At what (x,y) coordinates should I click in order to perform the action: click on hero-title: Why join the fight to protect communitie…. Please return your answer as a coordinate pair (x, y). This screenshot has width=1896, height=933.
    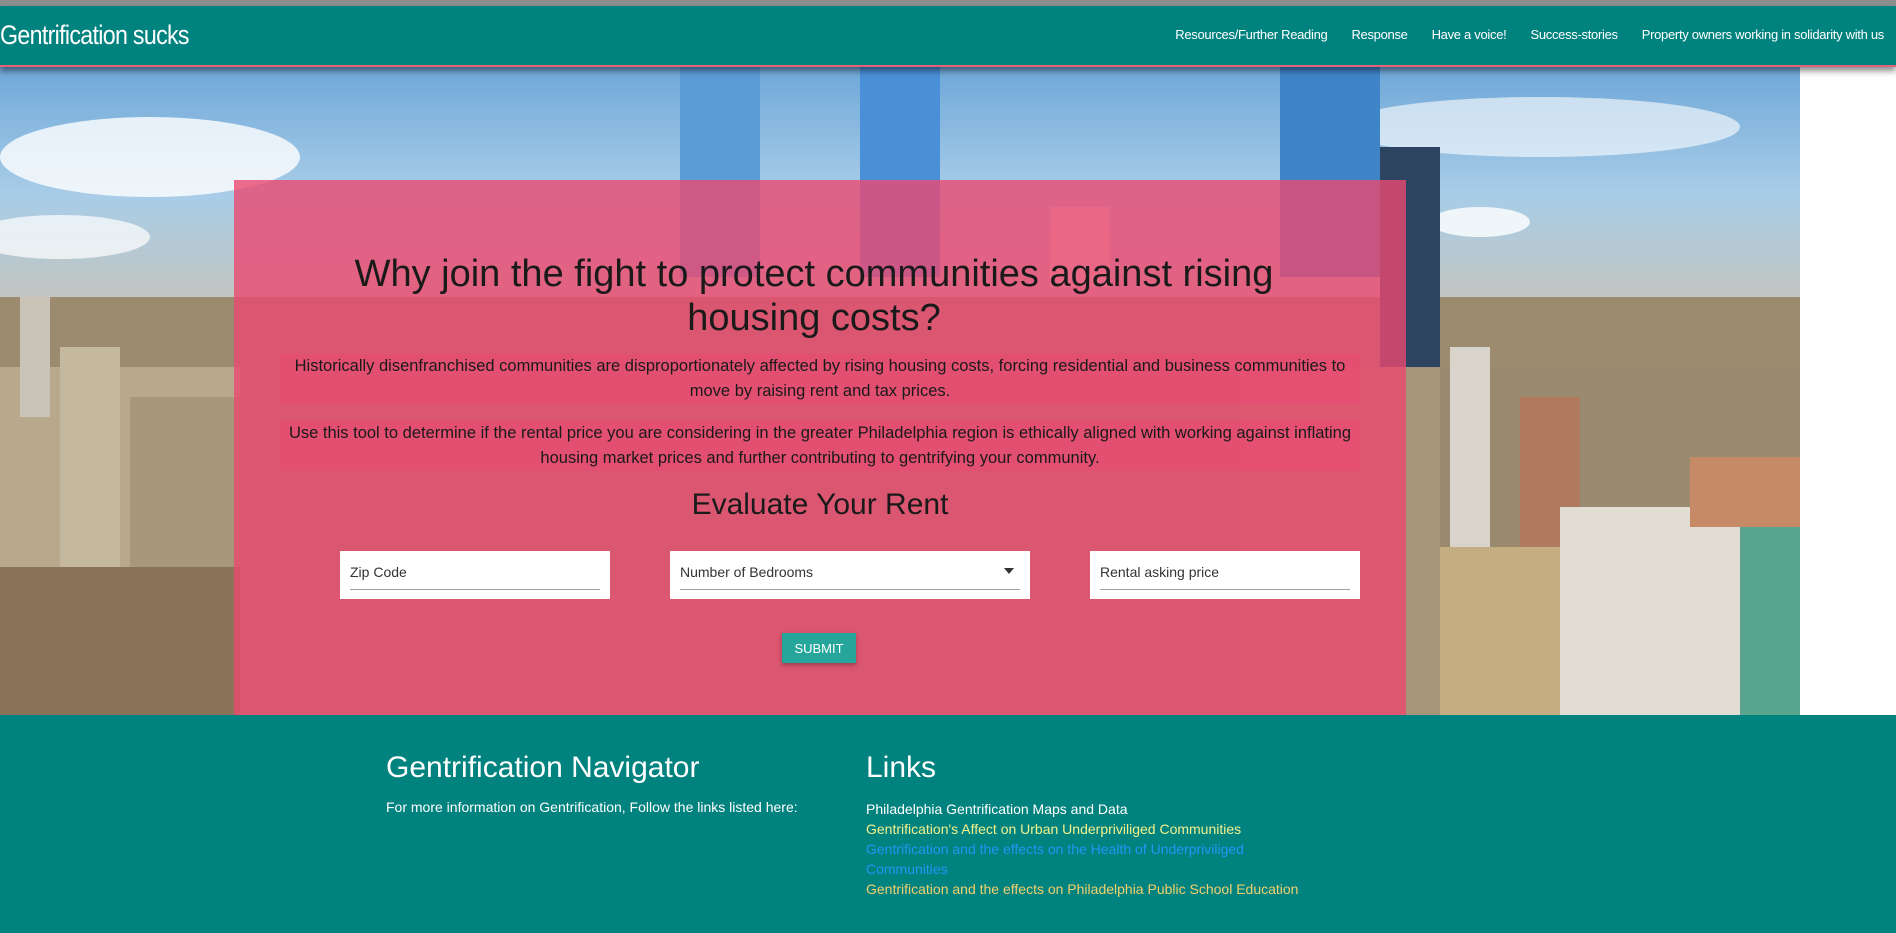
    Looking at the image, I should click on (814, 296).